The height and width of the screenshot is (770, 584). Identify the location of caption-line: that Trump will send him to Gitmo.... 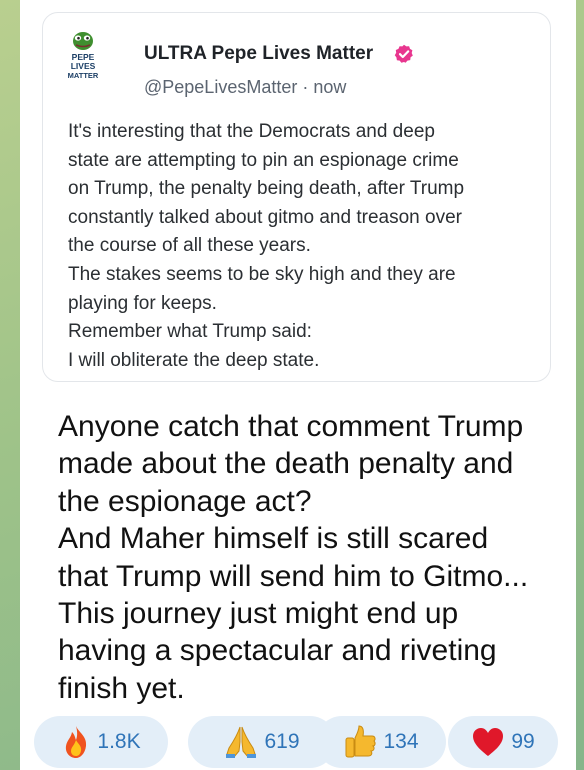
(293, 576).